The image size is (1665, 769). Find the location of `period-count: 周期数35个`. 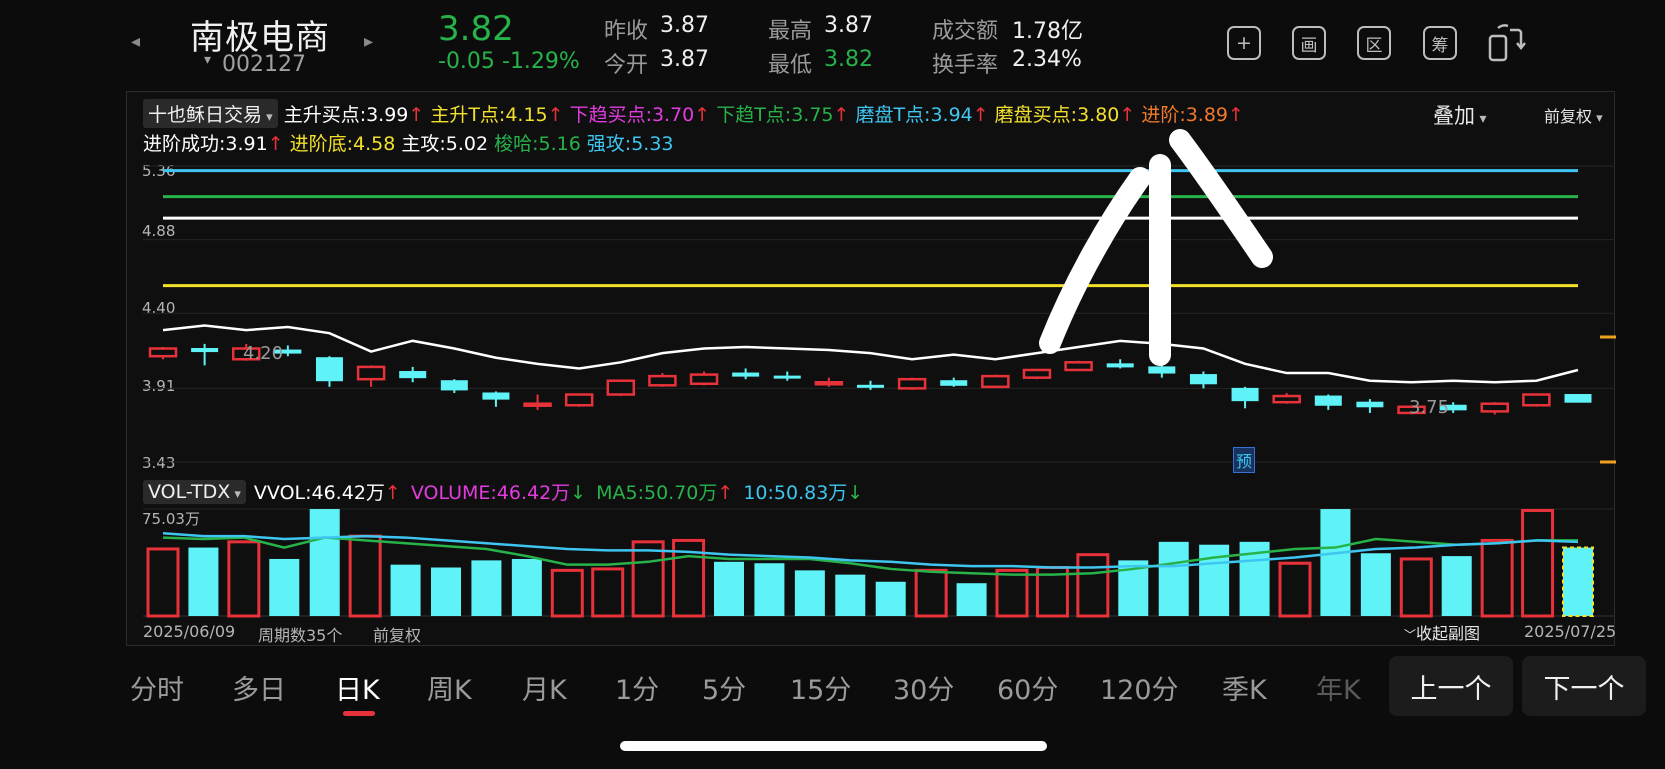

period-count: 周期数35个 is located at coordinates (300, 635).